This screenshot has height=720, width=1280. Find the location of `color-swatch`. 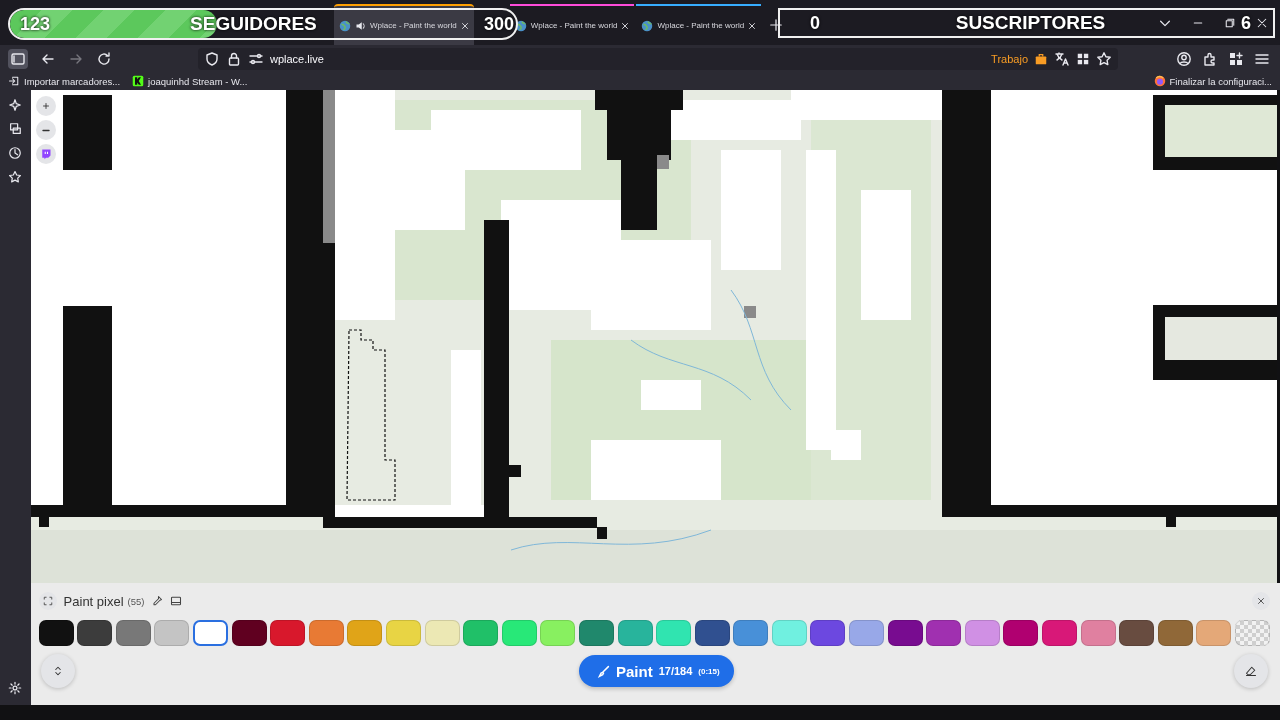

color-swatch is located at coordinates (210, 633).